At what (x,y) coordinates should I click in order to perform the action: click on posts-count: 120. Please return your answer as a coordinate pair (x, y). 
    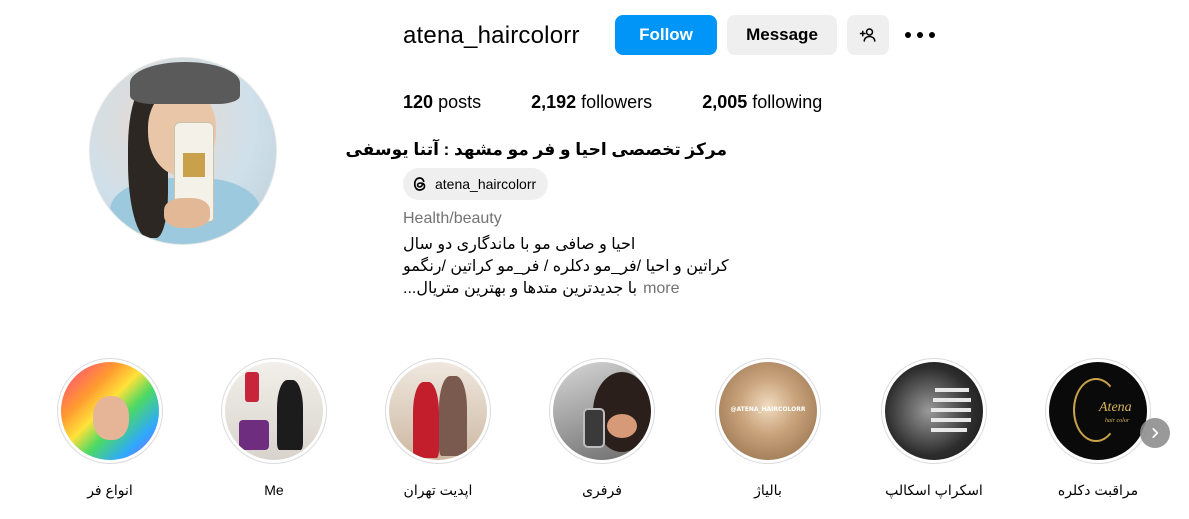
    Looking at the image, I should click on (418, 102).